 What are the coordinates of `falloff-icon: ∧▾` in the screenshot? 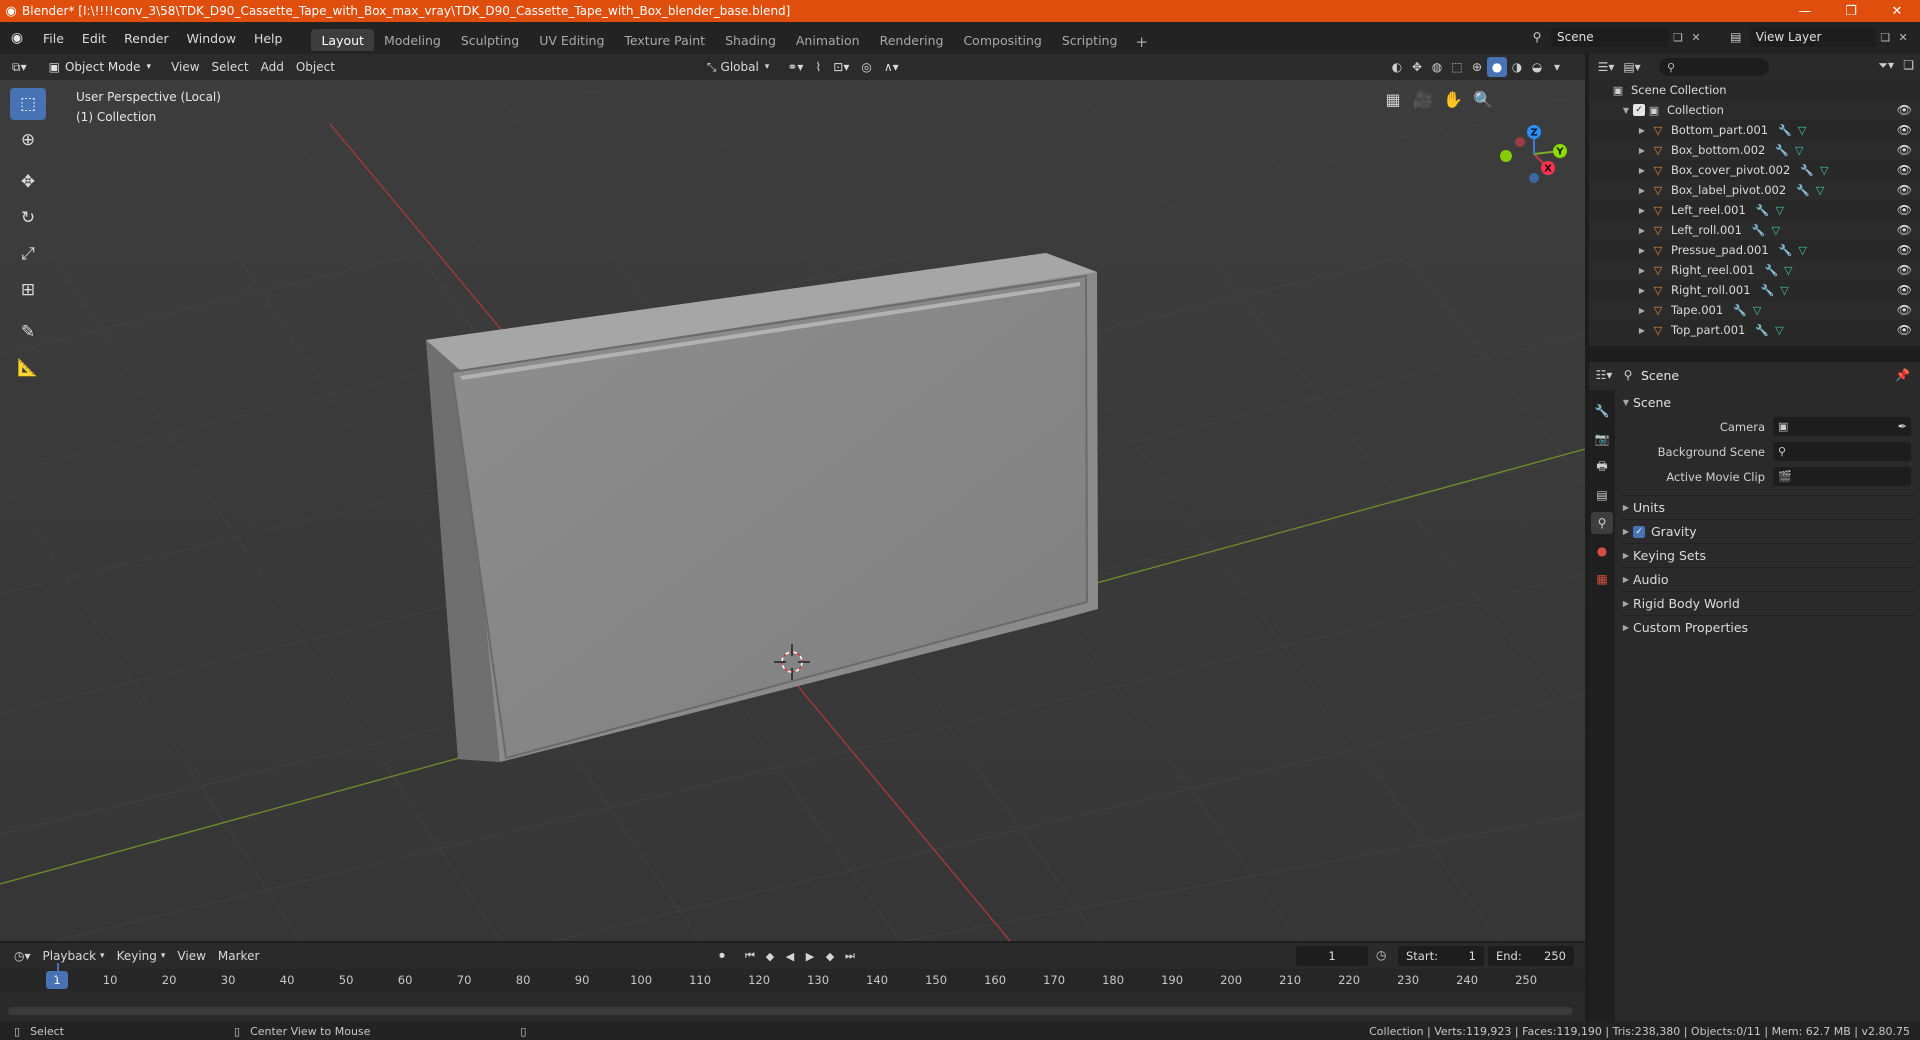 It's located at (891, 67).